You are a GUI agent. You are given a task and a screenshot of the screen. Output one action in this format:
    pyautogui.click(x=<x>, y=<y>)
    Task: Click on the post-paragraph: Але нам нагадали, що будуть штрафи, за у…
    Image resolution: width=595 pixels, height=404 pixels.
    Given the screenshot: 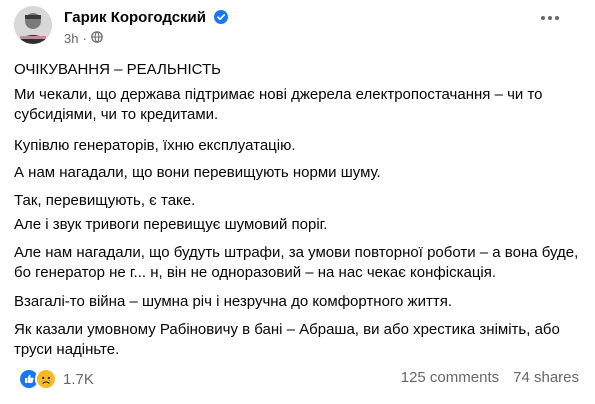 What is the action you would take?
    pyautogui.click(x=296, y=262)
    